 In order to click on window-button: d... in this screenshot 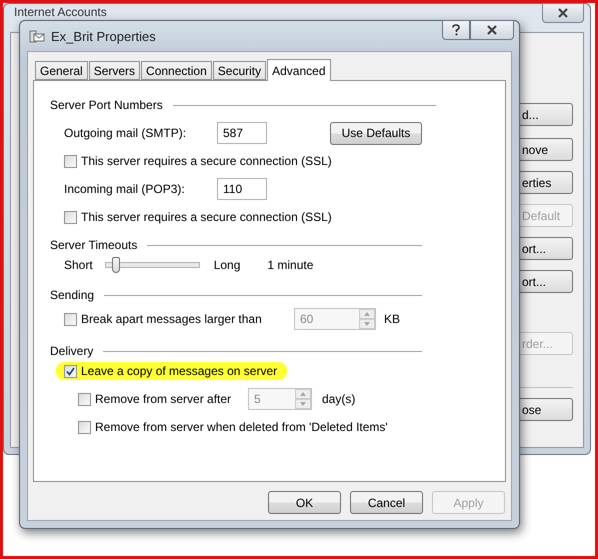, I will do `click(545, 114)`.